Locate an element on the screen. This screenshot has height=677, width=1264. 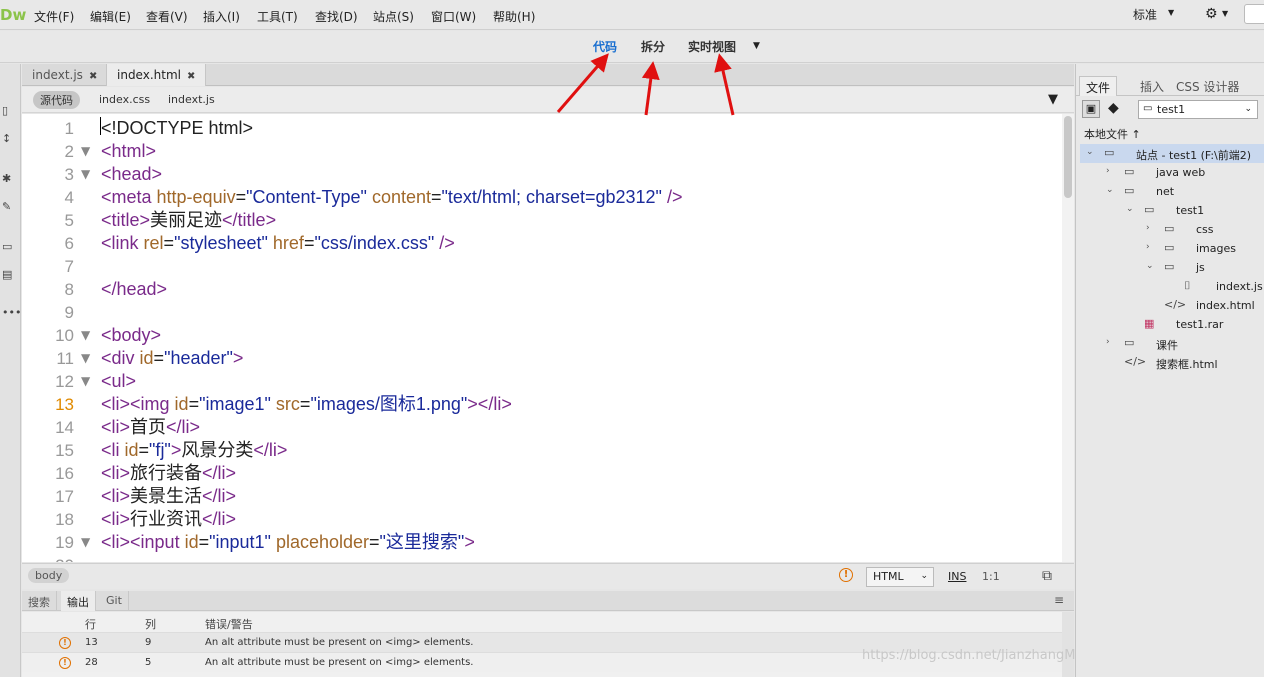
file-tree-label: 站点 - test1 (F:\前端2) is located at coordinates (1194, 155).